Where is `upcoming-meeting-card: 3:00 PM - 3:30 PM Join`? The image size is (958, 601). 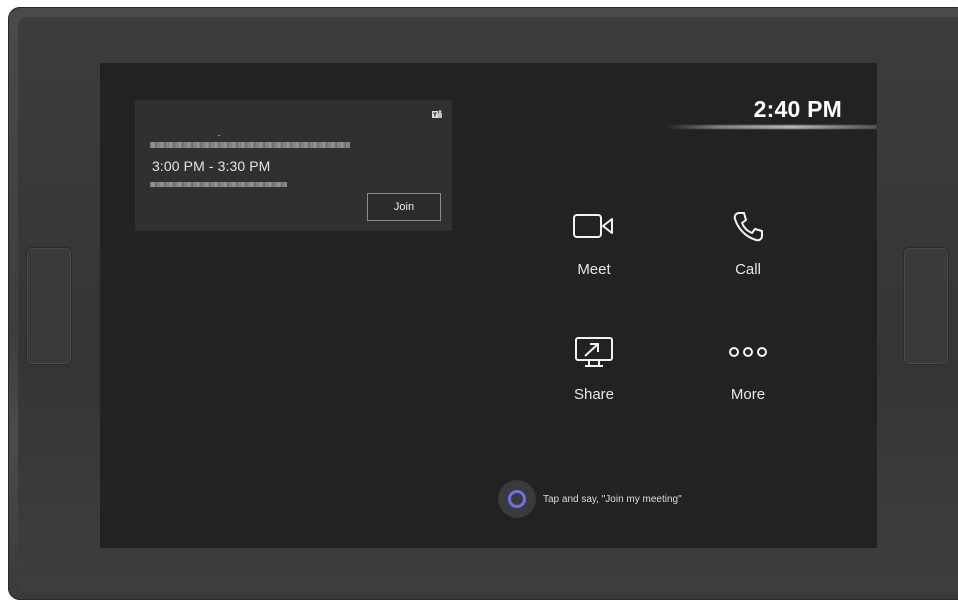
upcoming-meeting-card: 3:00 PM - 3:30 PM Join is located at coordinates (293, 165).